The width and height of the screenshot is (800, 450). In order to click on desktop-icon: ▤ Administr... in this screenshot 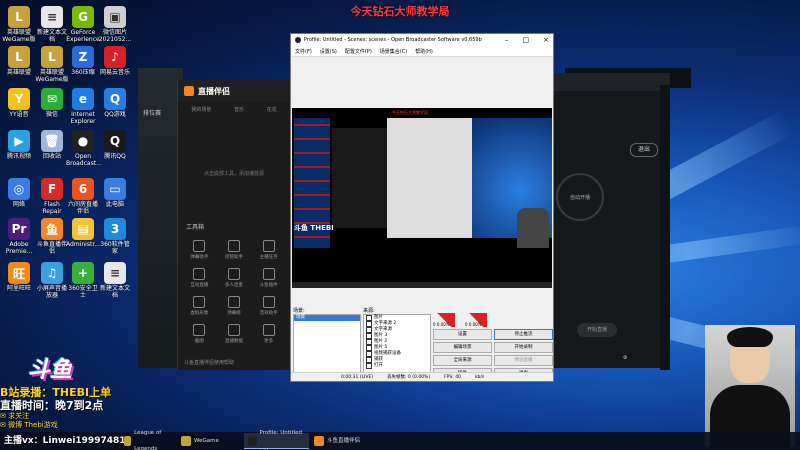, I will do `click(83, 233)`.